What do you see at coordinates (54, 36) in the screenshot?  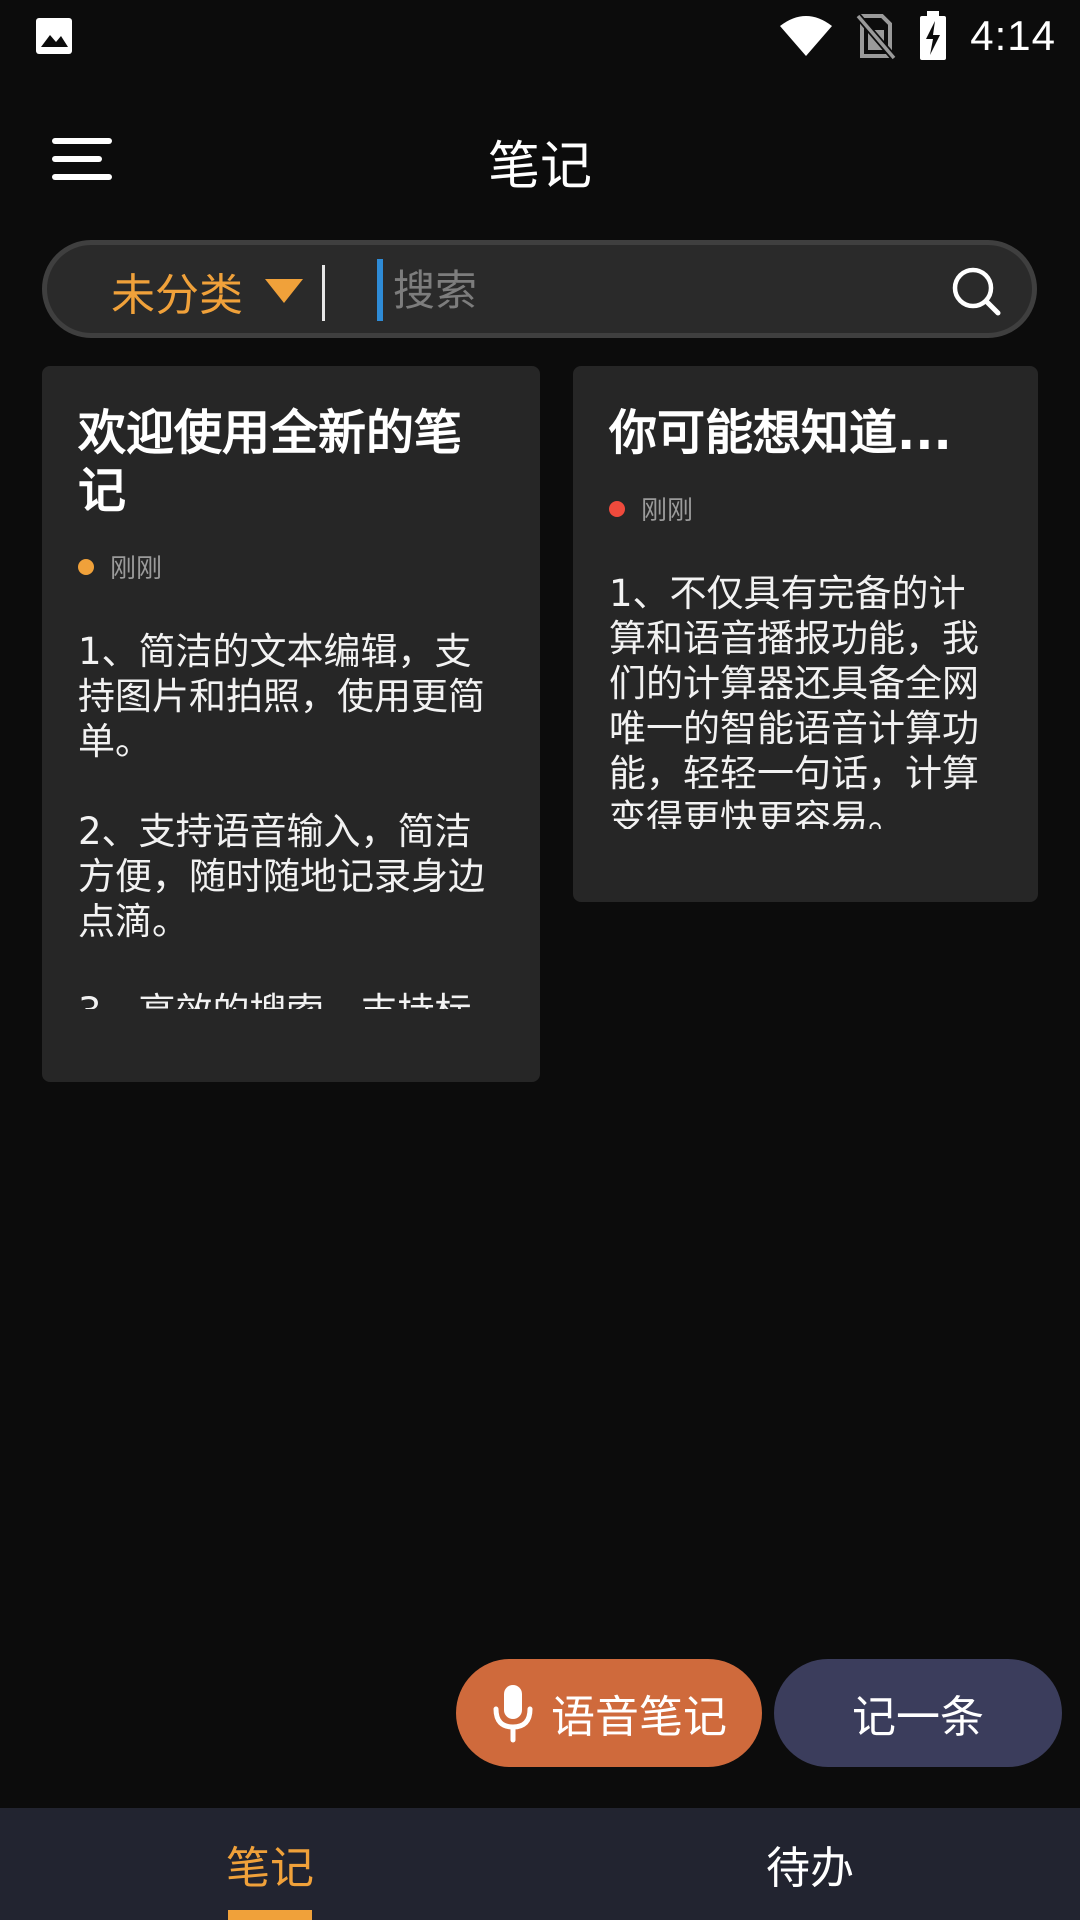 I see `image-icon` at bounding box center [54, 36].